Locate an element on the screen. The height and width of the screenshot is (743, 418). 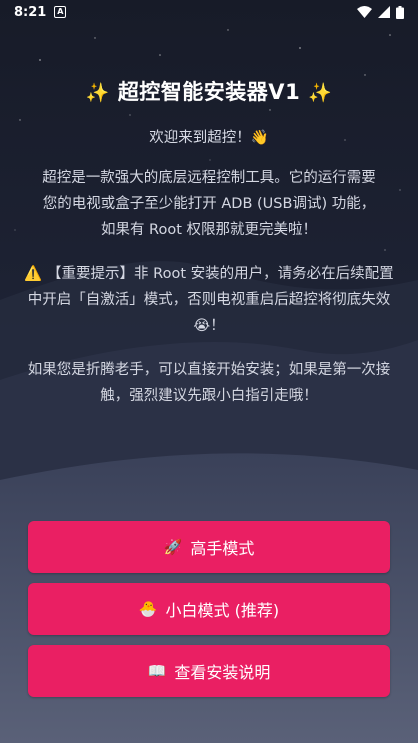
expert-mode-label: 高手模式 is located at coordinates (222, 548).